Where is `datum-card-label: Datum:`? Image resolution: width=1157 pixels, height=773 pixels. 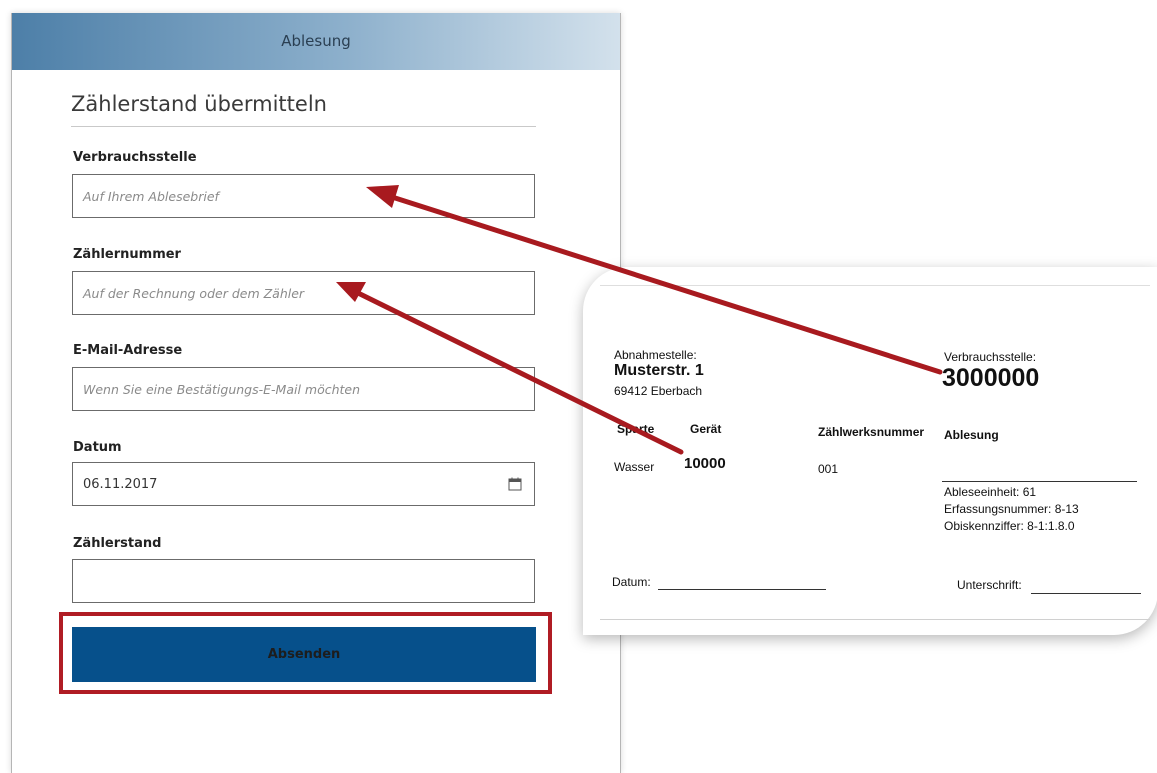 datum-card-label: Datum: is located at coordinates (631, 582).